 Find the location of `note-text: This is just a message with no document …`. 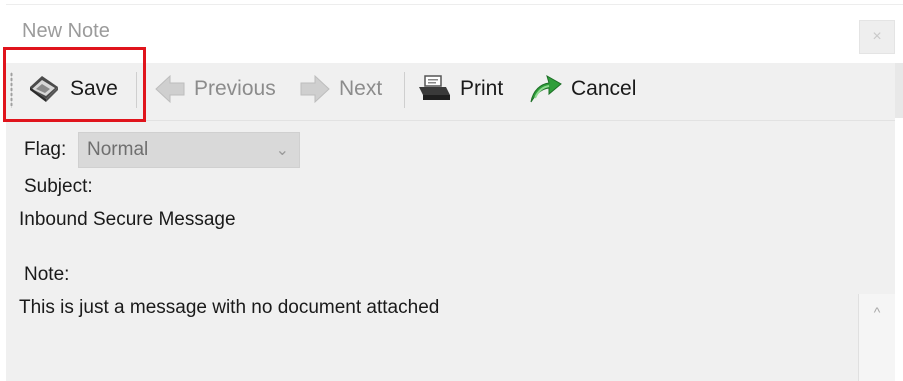

note-text: This is just a message with no document … is located at coordinates (229, 308).